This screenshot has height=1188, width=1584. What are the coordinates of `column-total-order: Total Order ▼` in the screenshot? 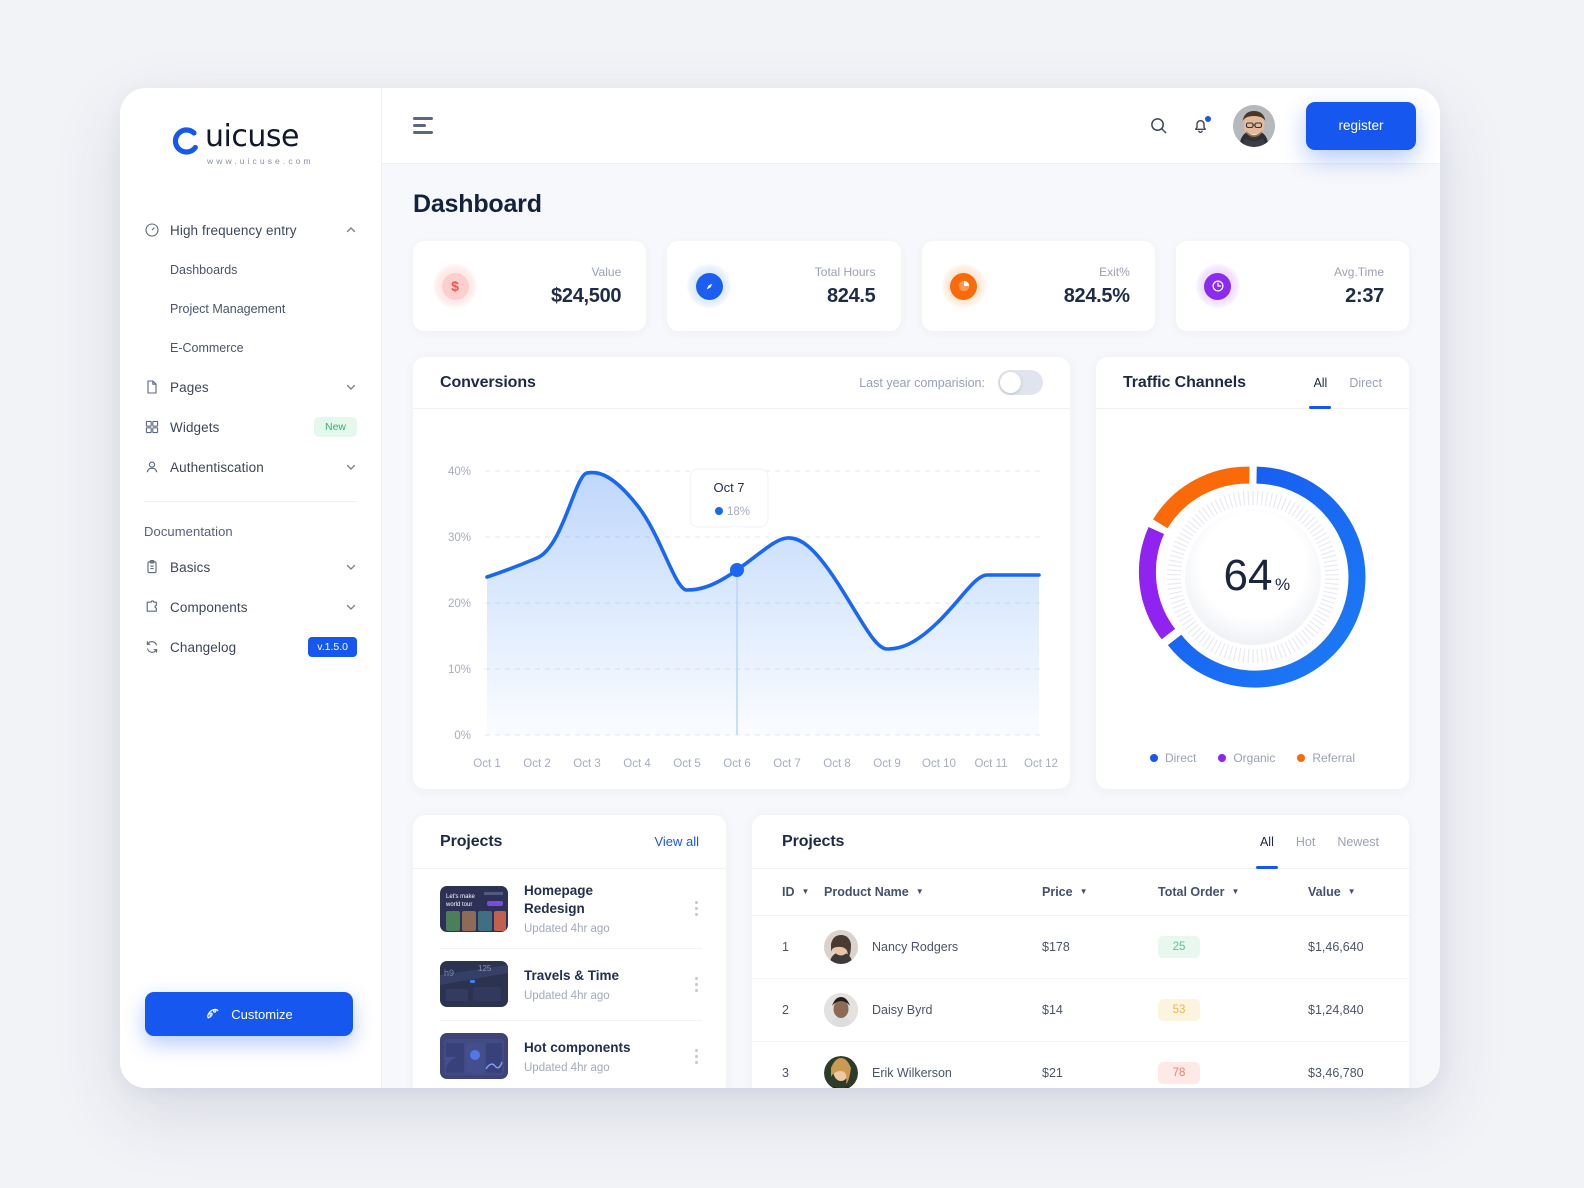 It's located at (1233, 892).